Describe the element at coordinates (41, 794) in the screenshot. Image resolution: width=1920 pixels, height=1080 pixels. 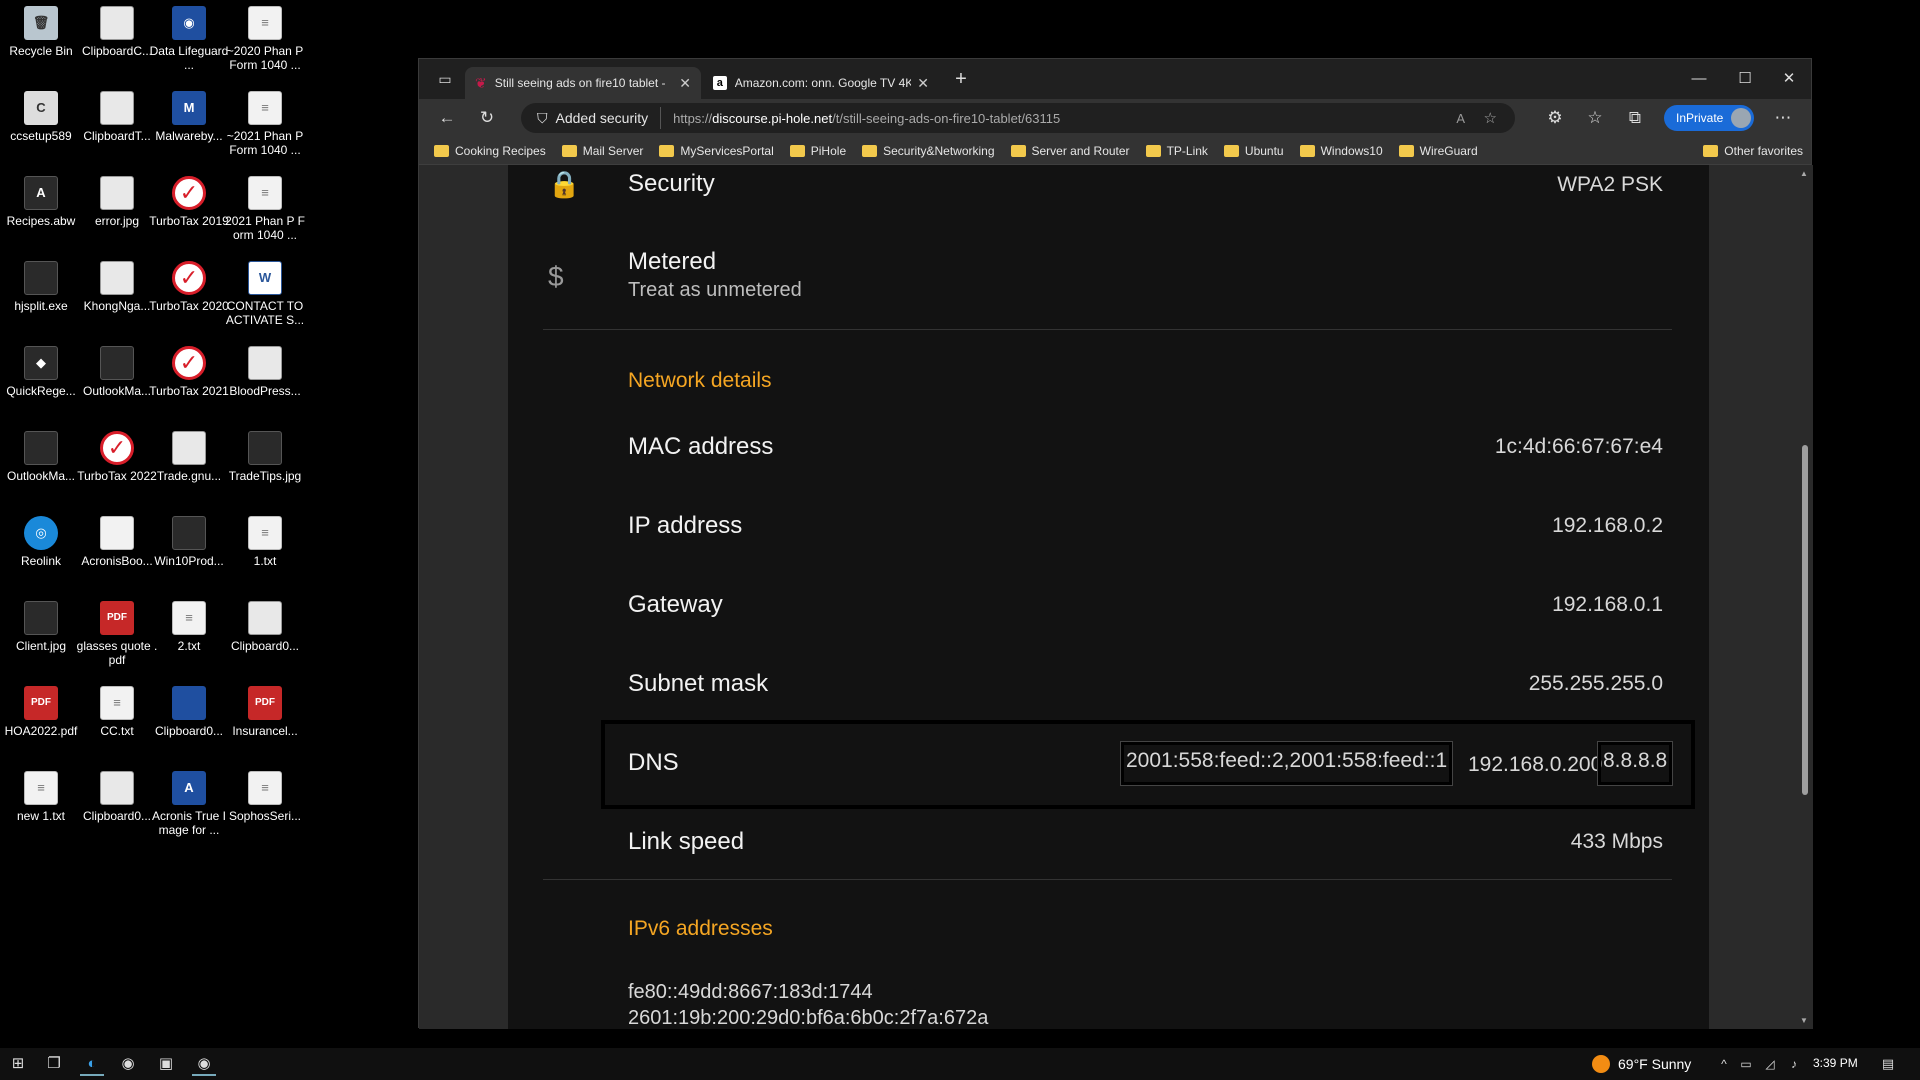
I see `desktop-icon: ≡ new 1.txt` at that location.